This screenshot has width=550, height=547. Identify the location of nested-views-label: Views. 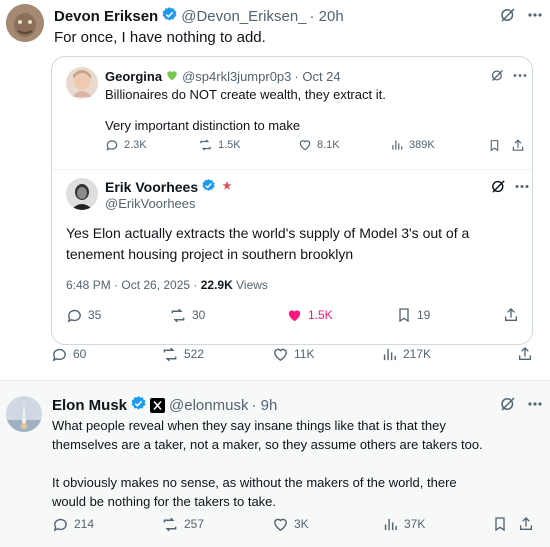
(252, 285).